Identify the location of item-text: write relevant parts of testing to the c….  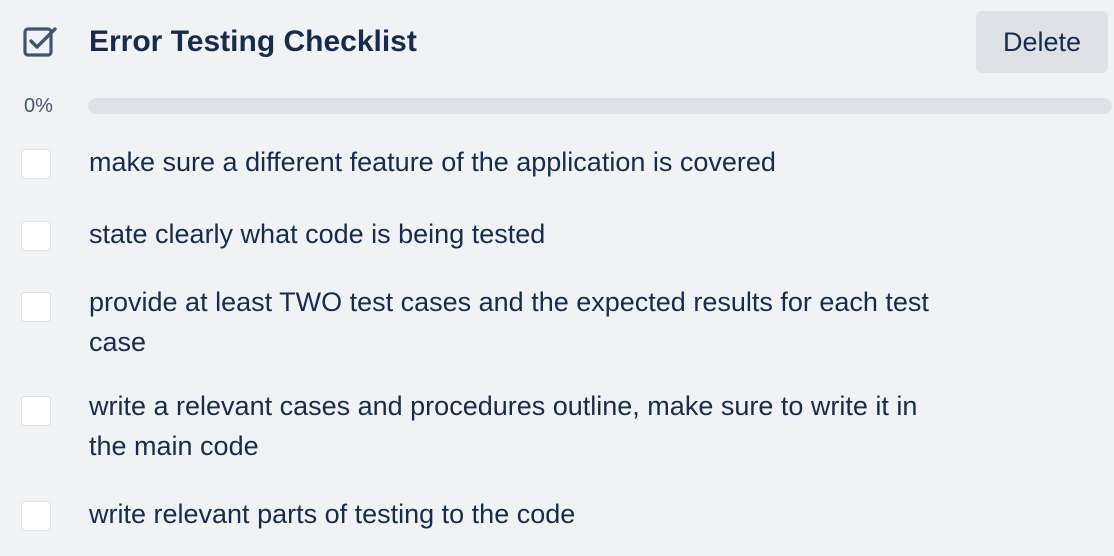
(524, 514).